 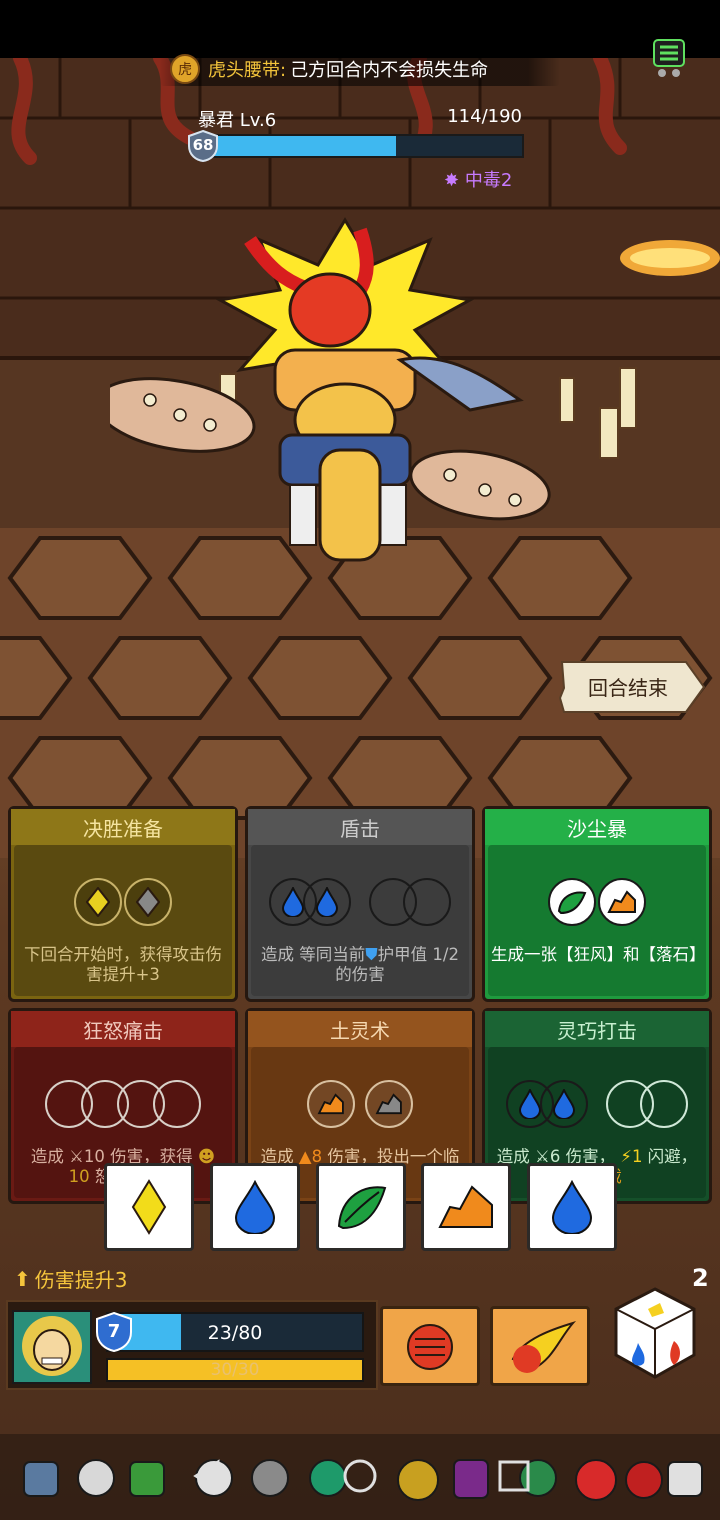 I want to click on nav-home-icon, so click(x=360, y=1476).